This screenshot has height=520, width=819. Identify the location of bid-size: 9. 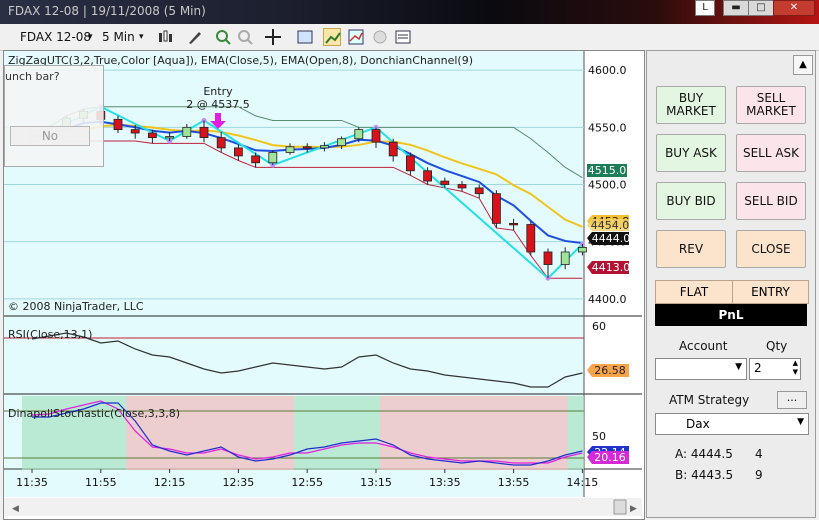
(759, 475).